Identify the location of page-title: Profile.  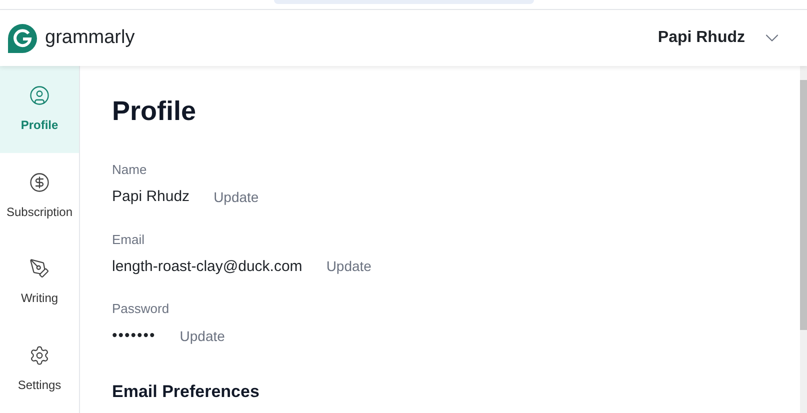
(155, 111).